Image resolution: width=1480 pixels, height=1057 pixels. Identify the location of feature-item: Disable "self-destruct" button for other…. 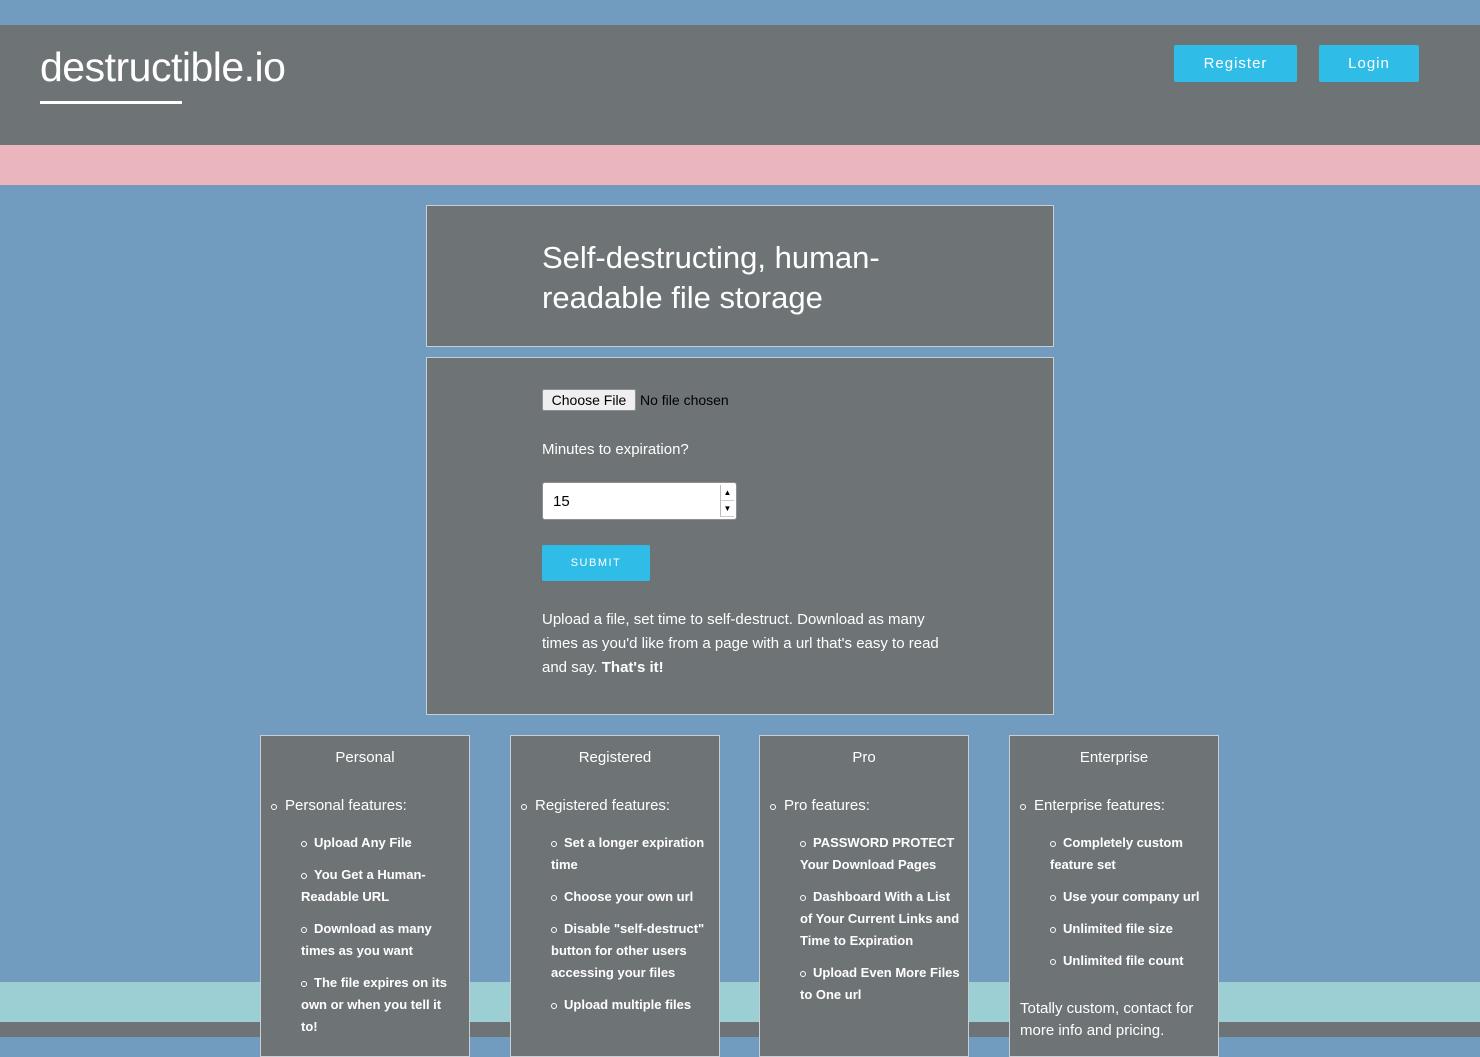
(631, 951).